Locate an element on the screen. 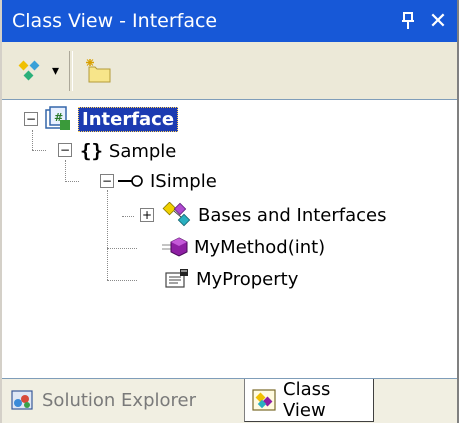 The width and height of the screenshot is (459, 423). class-view-icon is located at coordinates (264, 400).